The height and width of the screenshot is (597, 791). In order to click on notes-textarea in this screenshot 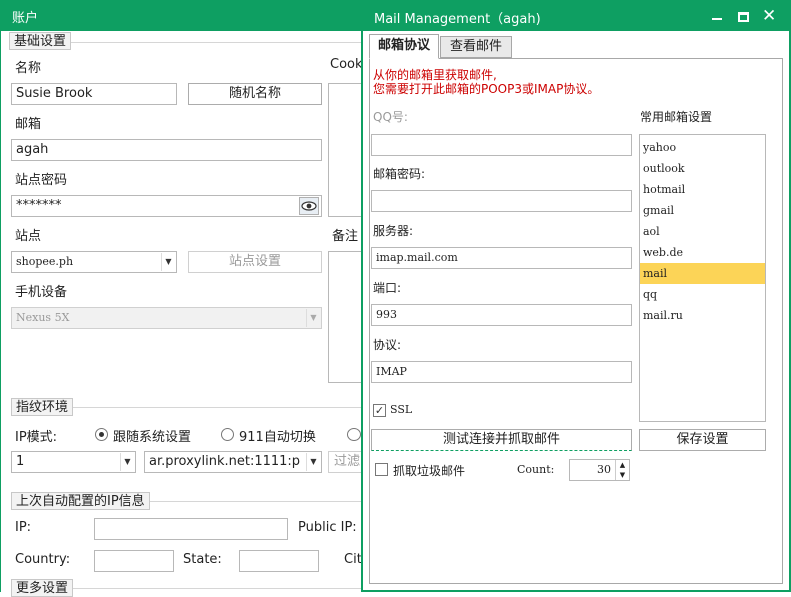, I will do `click(345, 317)`.